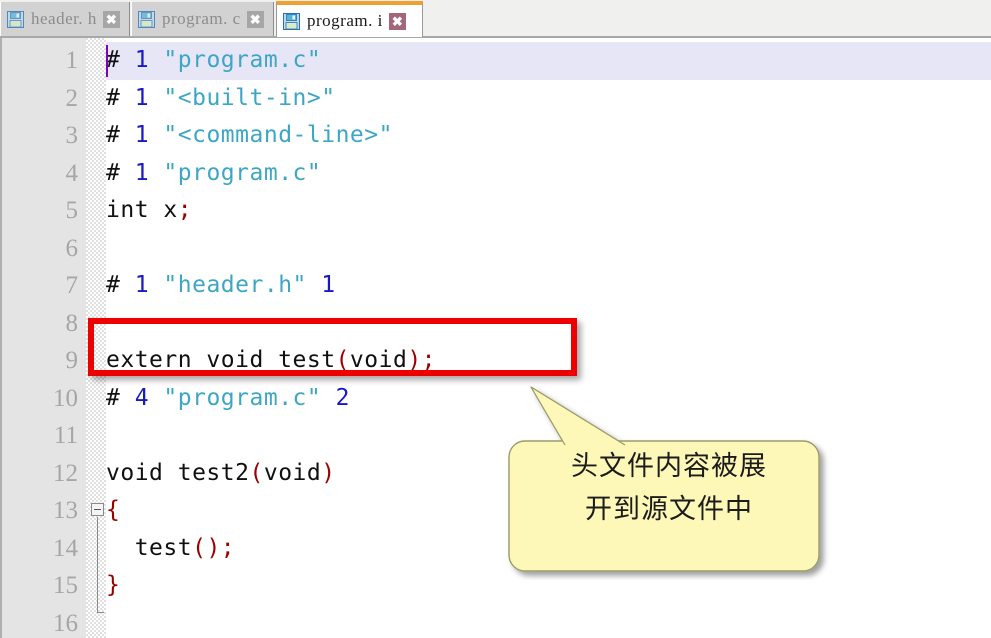  I want to click on code-line: # 1 "<command-line>", so click(249, 136).